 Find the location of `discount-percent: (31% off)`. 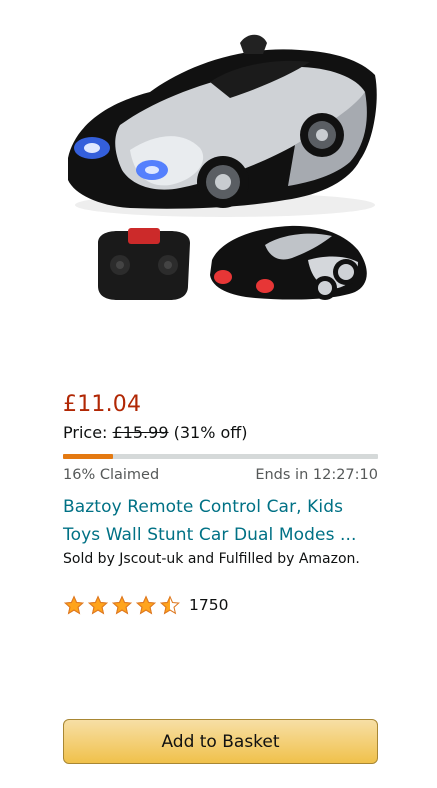

discount-percent: (31% off) is located at coordinates (210, 432).